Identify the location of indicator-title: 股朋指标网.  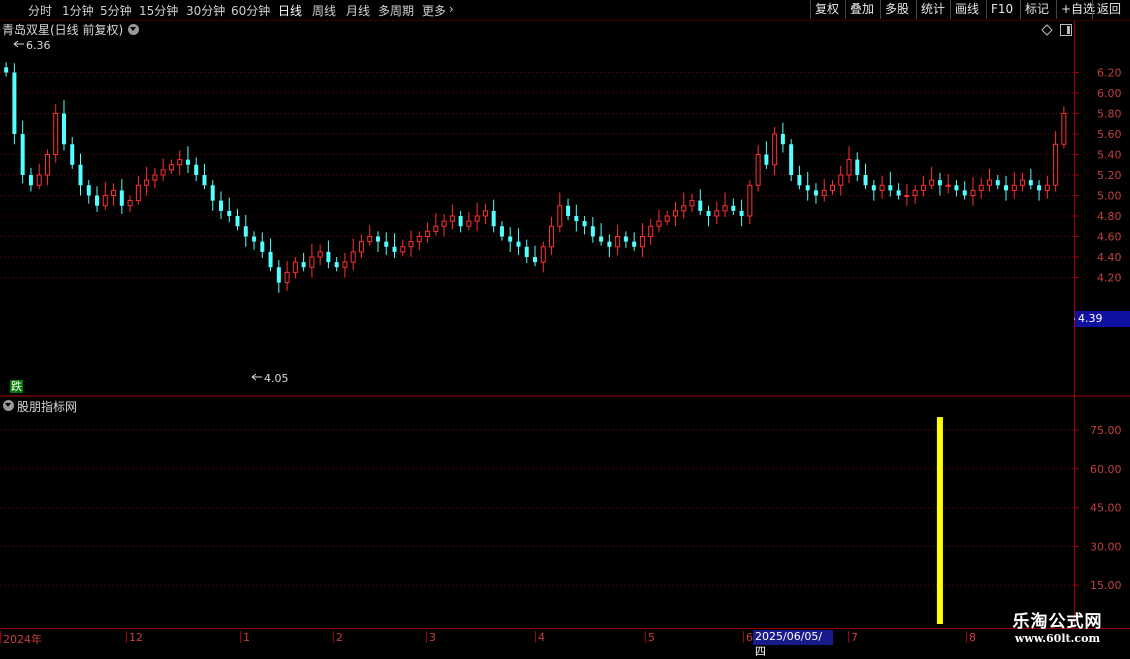
(47, 407).